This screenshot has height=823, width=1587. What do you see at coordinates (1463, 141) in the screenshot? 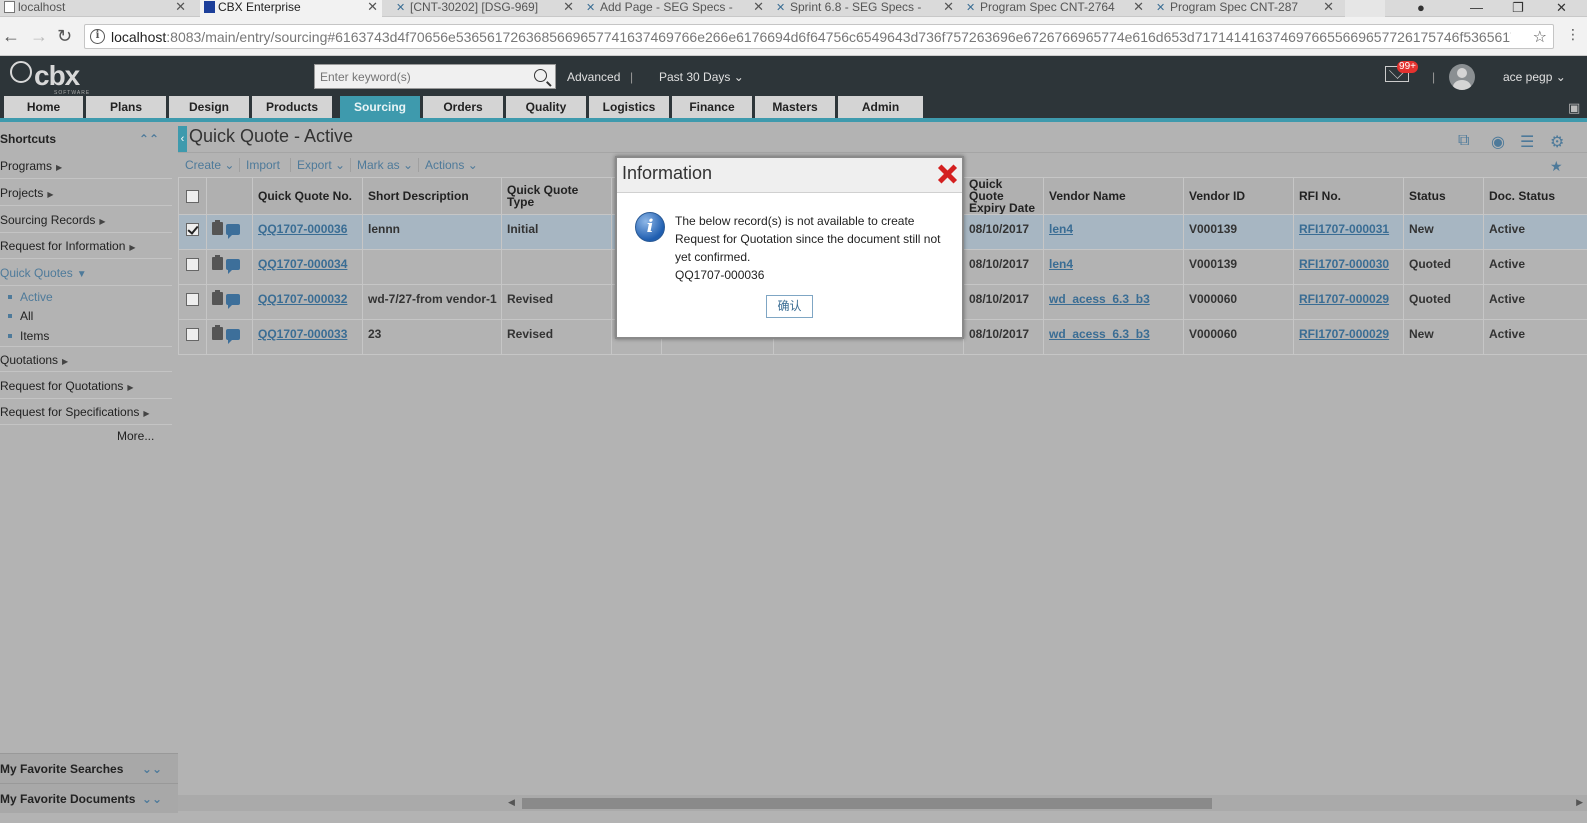
I see `popout-icon: ⧉` at bounding box center [1463, 141].